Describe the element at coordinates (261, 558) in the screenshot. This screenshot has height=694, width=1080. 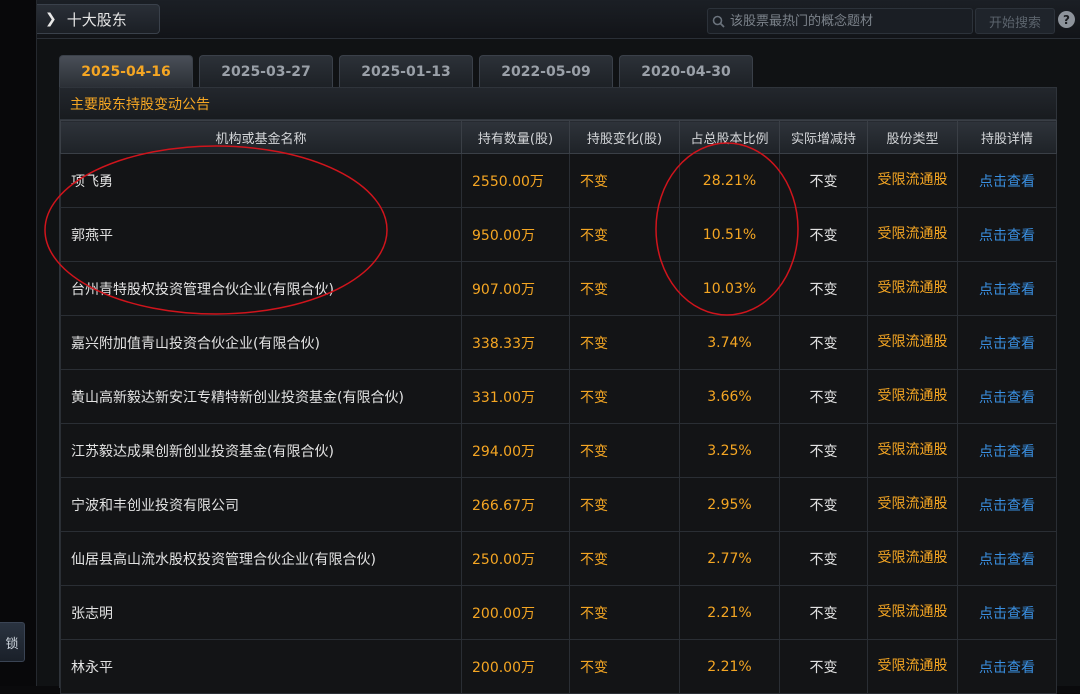
I see `cell-name: 仙居县高山流水股权投资管理合伙企业(有限合伙)` at that location.